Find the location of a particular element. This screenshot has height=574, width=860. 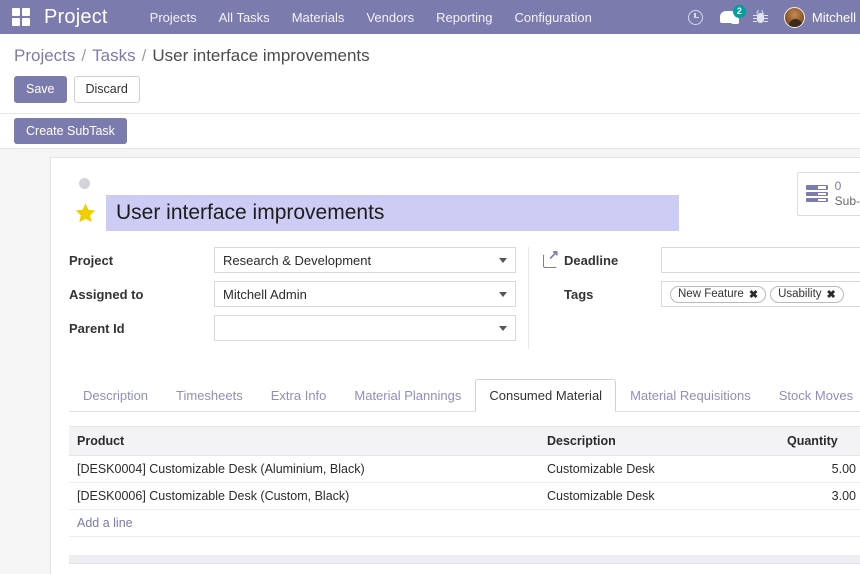

subtasks-stat-button: 0 Sub-ta is located at coordinates (828, 194).